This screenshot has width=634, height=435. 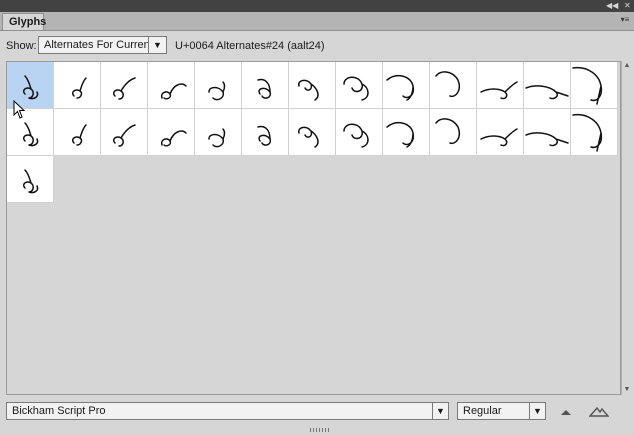 I want to click on panel-menu-icon: ▾≡, so click(x=625, y=20).